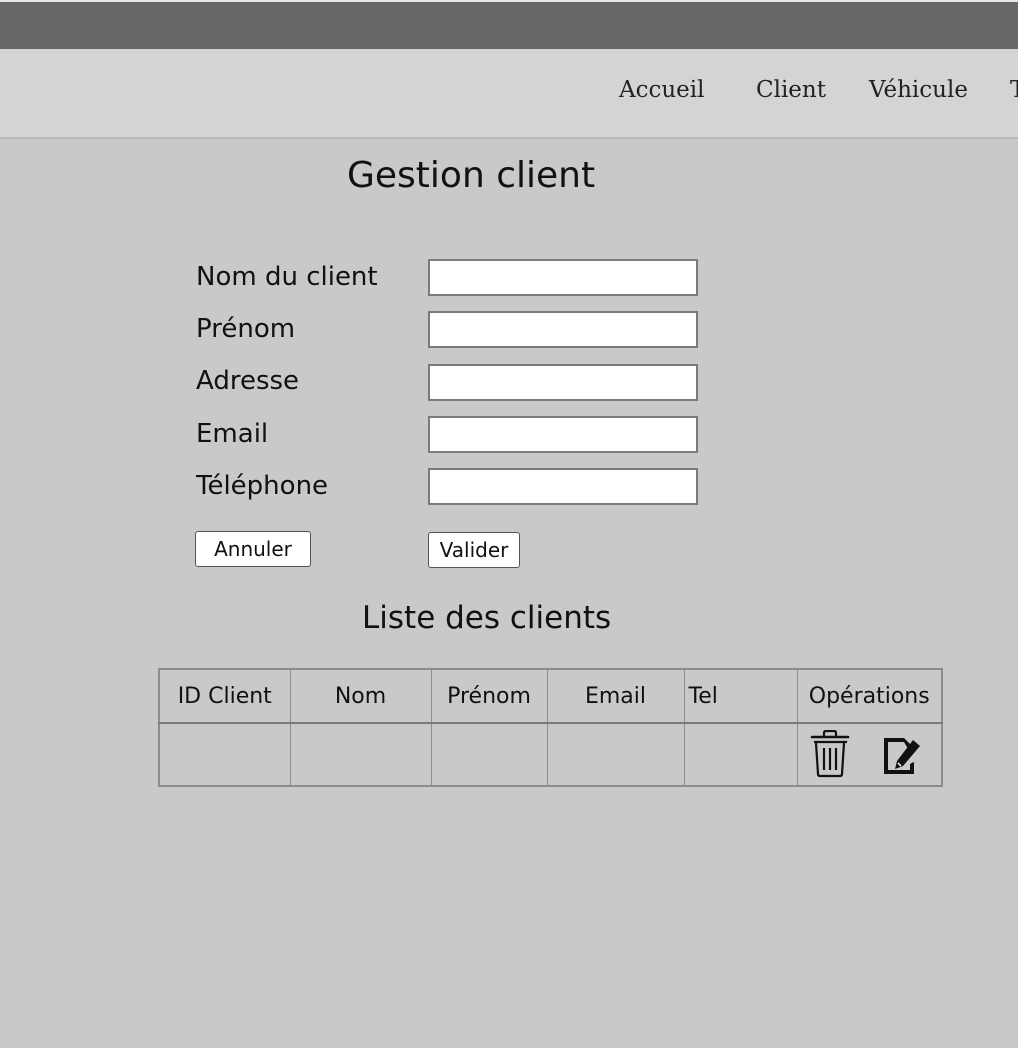 The height and width of the screenshot is (1048, 1018). Describe the element at coordinates (662, 90) in the screenshot. I see `nav-item-accueil: Accueil` at that location.